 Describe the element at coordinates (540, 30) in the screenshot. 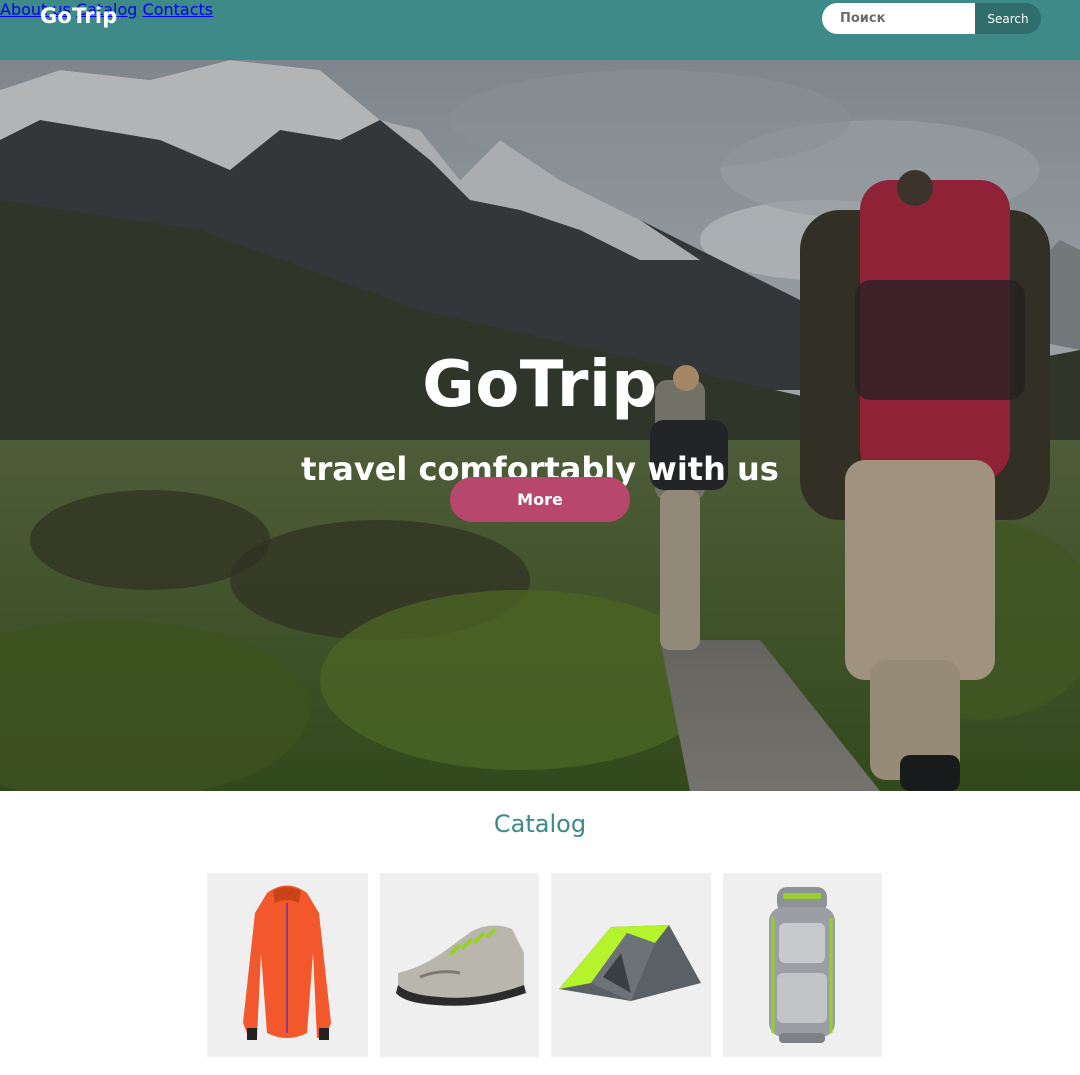

I see `site-header: GoTrip About us Catalog Contacts Search` at that location.